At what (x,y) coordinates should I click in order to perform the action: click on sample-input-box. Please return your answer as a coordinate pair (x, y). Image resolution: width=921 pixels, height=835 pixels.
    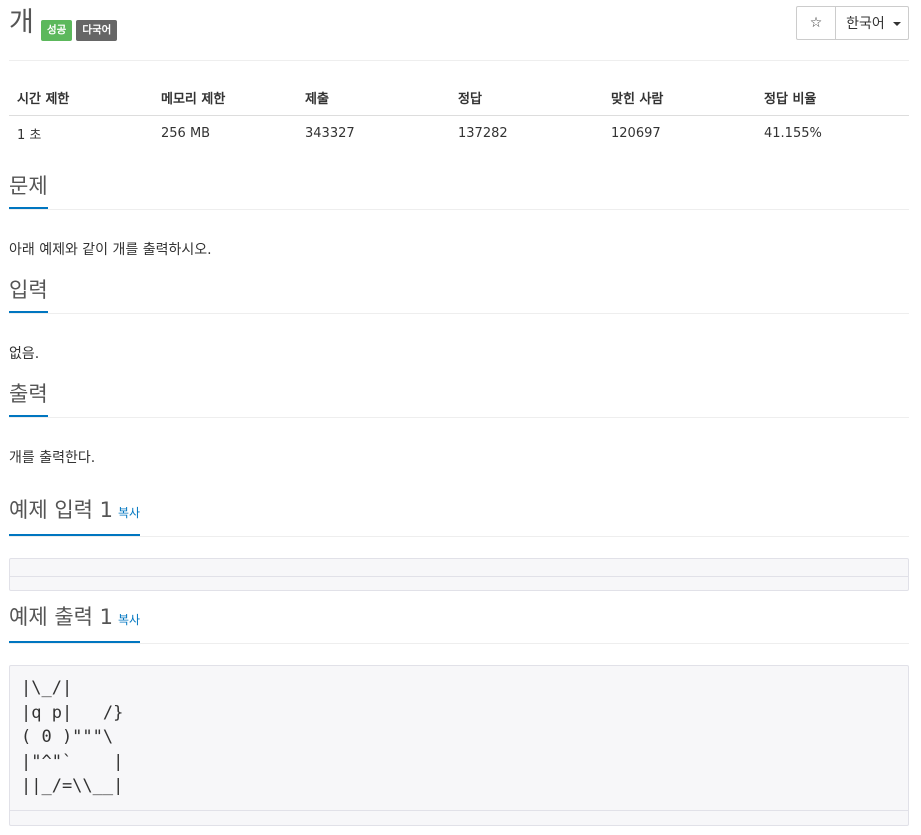
    Looking at the image, I should click on (459, 574).